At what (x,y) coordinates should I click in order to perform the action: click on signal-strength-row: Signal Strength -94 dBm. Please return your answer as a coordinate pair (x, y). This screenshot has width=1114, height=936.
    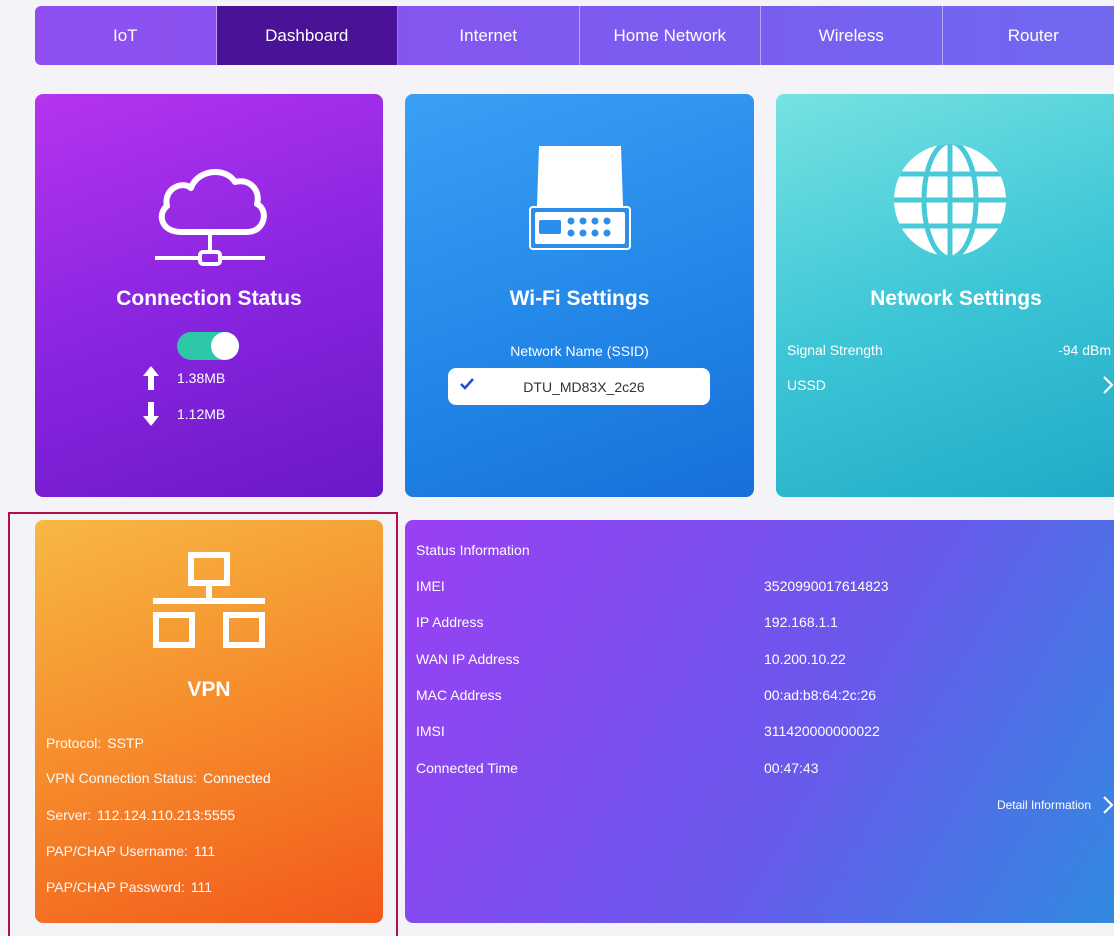
    Looking at the image, I should click on (949, 350).